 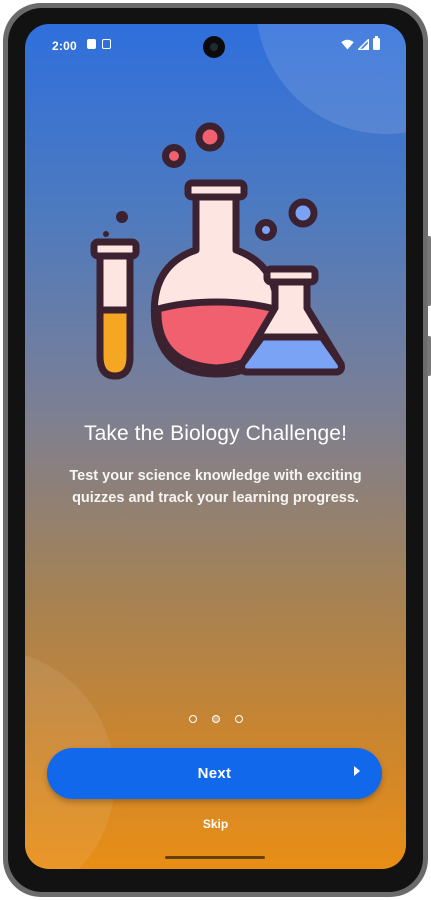 What do you see at coordinates (376, 43) in the screenshot?
I see `battery-icon` at bounding box center [376, 43].